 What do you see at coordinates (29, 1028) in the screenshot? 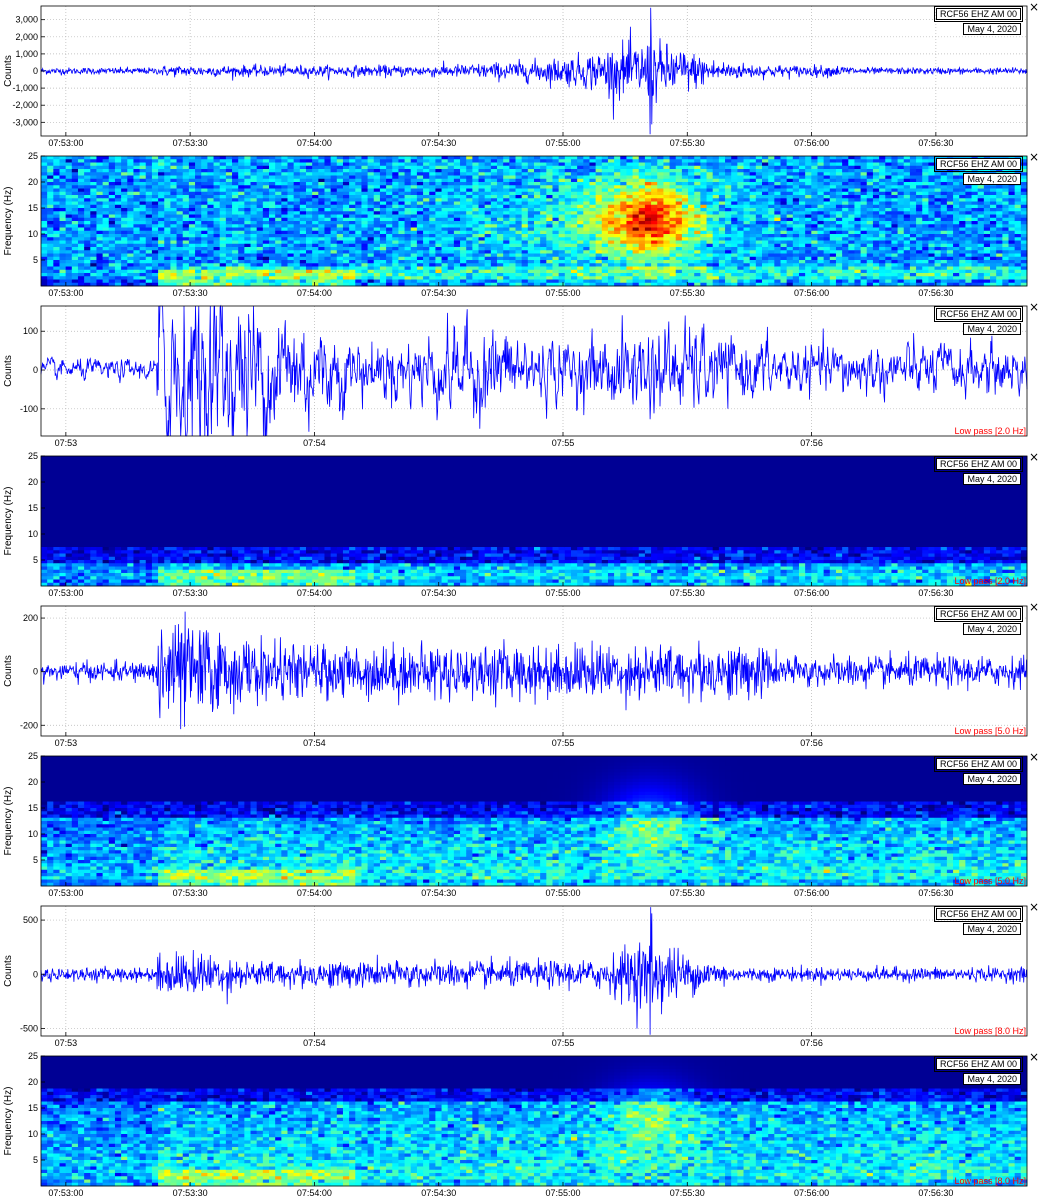
I see `y-tick-label: -500` at bounding box center [29, 1028].